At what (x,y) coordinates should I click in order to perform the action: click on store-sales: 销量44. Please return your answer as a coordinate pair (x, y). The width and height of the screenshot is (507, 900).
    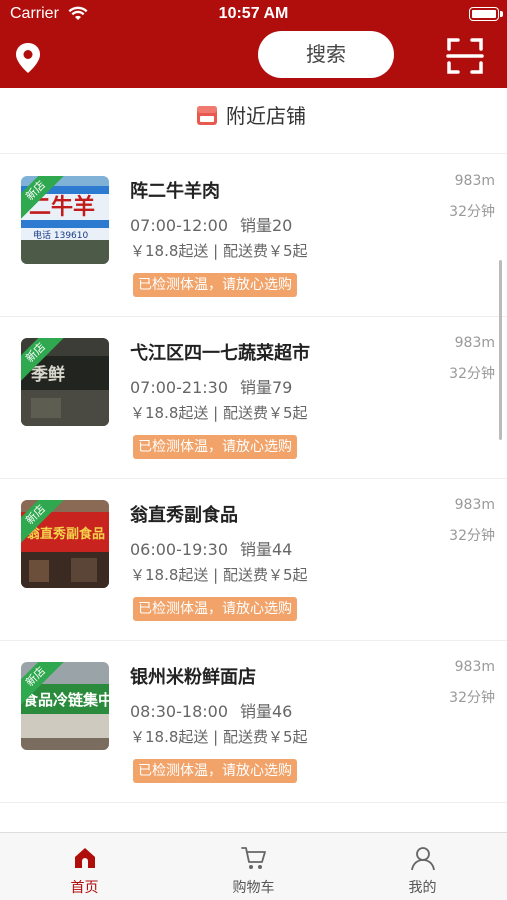
    Looking at the image, I should click on (266, 549).